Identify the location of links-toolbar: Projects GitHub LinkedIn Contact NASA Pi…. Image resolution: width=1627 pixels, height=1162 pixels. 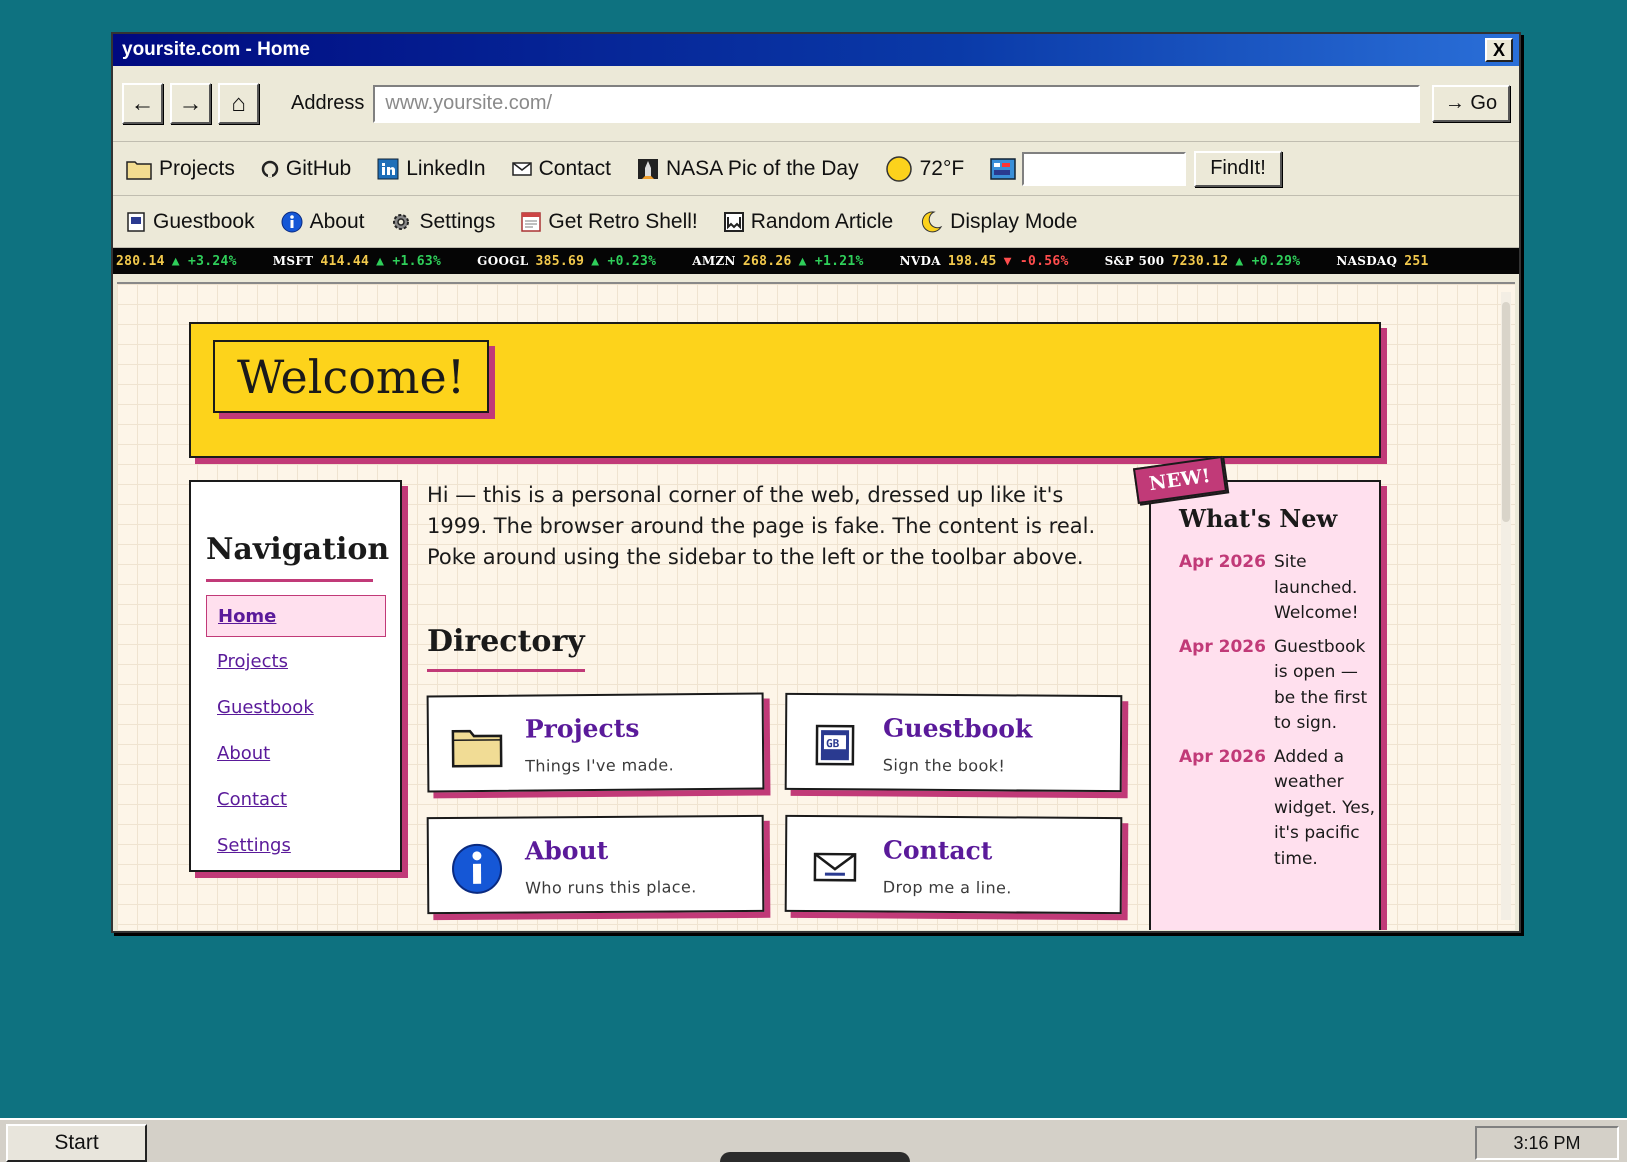
(816, 169).